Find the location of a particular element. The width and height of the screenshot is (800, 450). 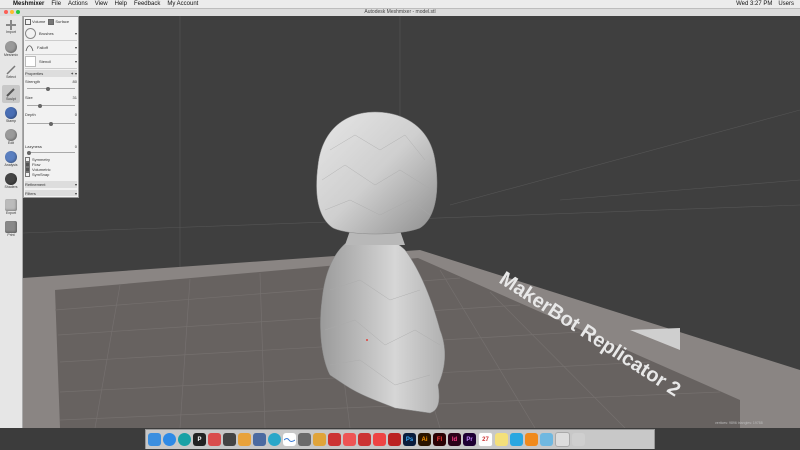

dock: P Ps Ai Fl Id Pr 27 is located at coordinates (400, 439).